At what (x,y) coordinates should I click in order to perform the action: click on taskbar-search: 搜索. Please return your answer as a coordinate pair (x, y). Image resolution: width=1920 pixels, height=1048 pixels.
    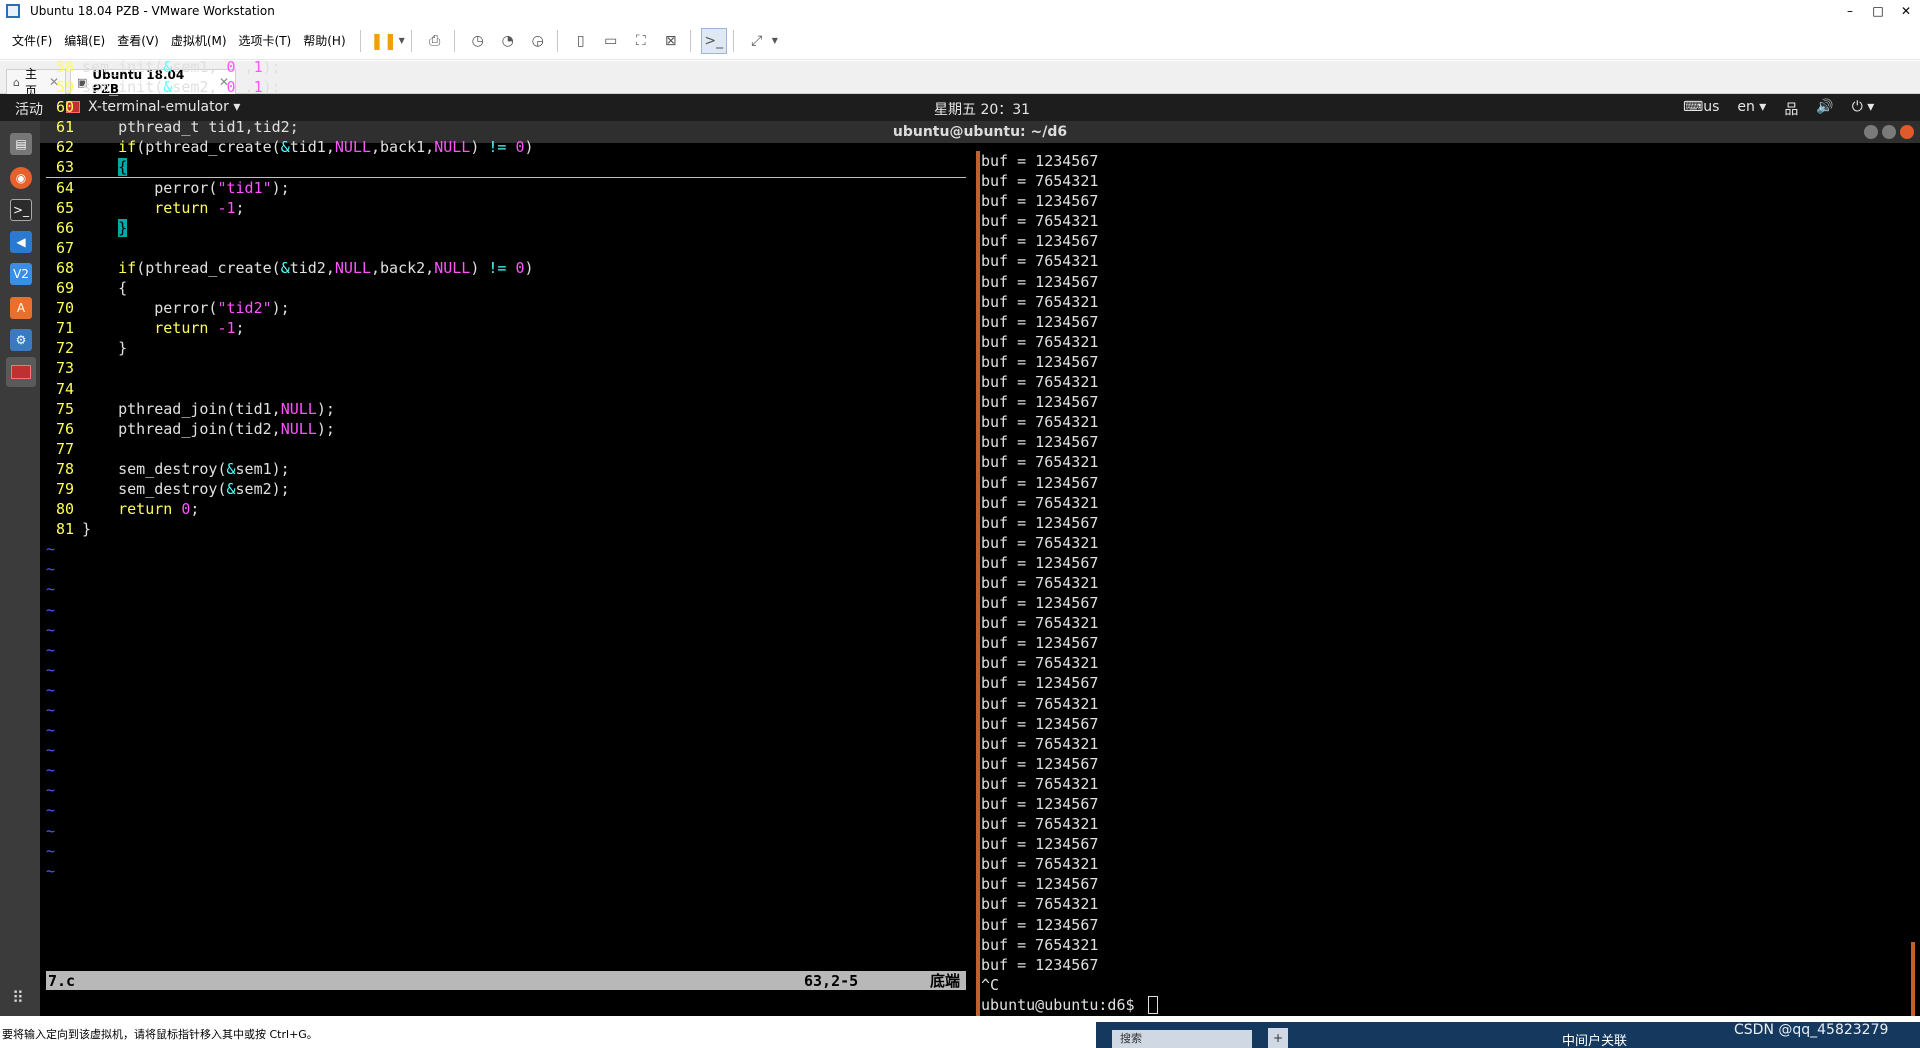
    Looking at the image, I should click on (1182, 1039).